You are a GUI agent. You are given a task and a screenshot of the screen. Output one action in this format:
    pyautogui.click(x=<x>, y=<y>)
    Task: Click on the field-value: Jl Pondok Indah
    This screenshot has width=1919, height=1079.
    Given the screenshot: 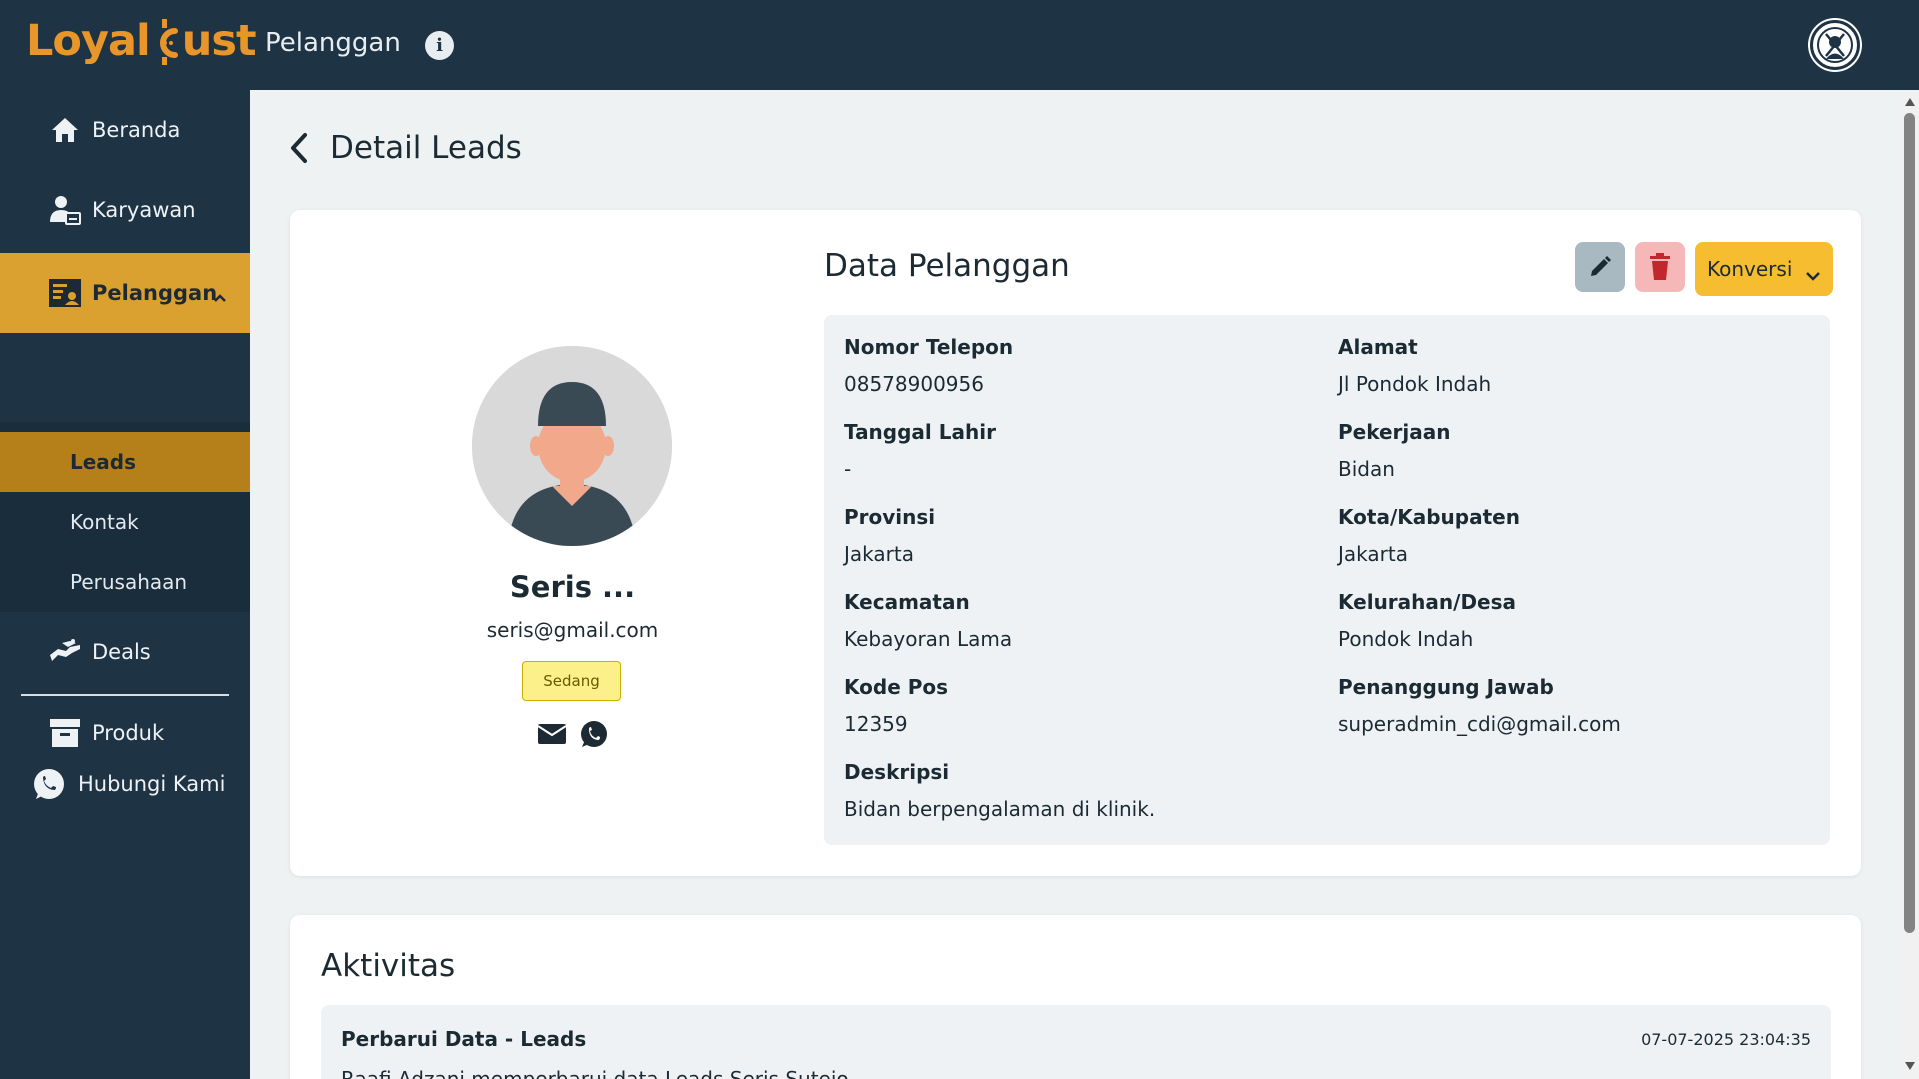 What is the action you would take?
    pyautogui.click(x=1415, y=384)
    